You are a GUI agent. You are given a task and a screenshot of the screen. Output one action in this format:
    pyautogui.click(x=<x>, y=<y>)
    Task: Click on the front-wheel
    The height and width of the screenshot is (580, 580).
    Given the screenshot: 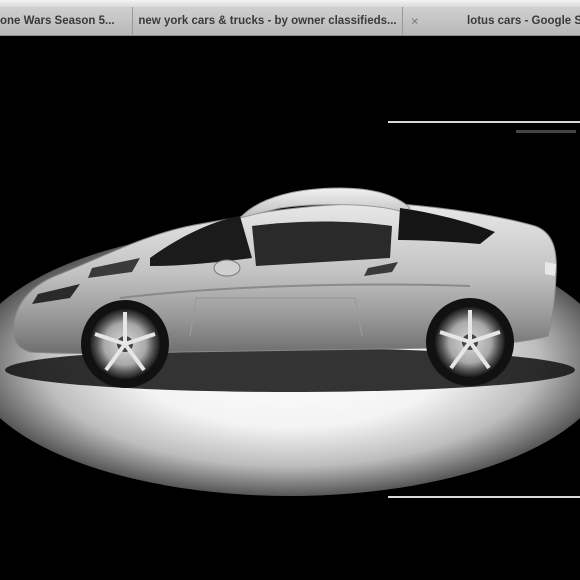 What is the action you would take?
    pyautogui.click(x=125, y=344)
    